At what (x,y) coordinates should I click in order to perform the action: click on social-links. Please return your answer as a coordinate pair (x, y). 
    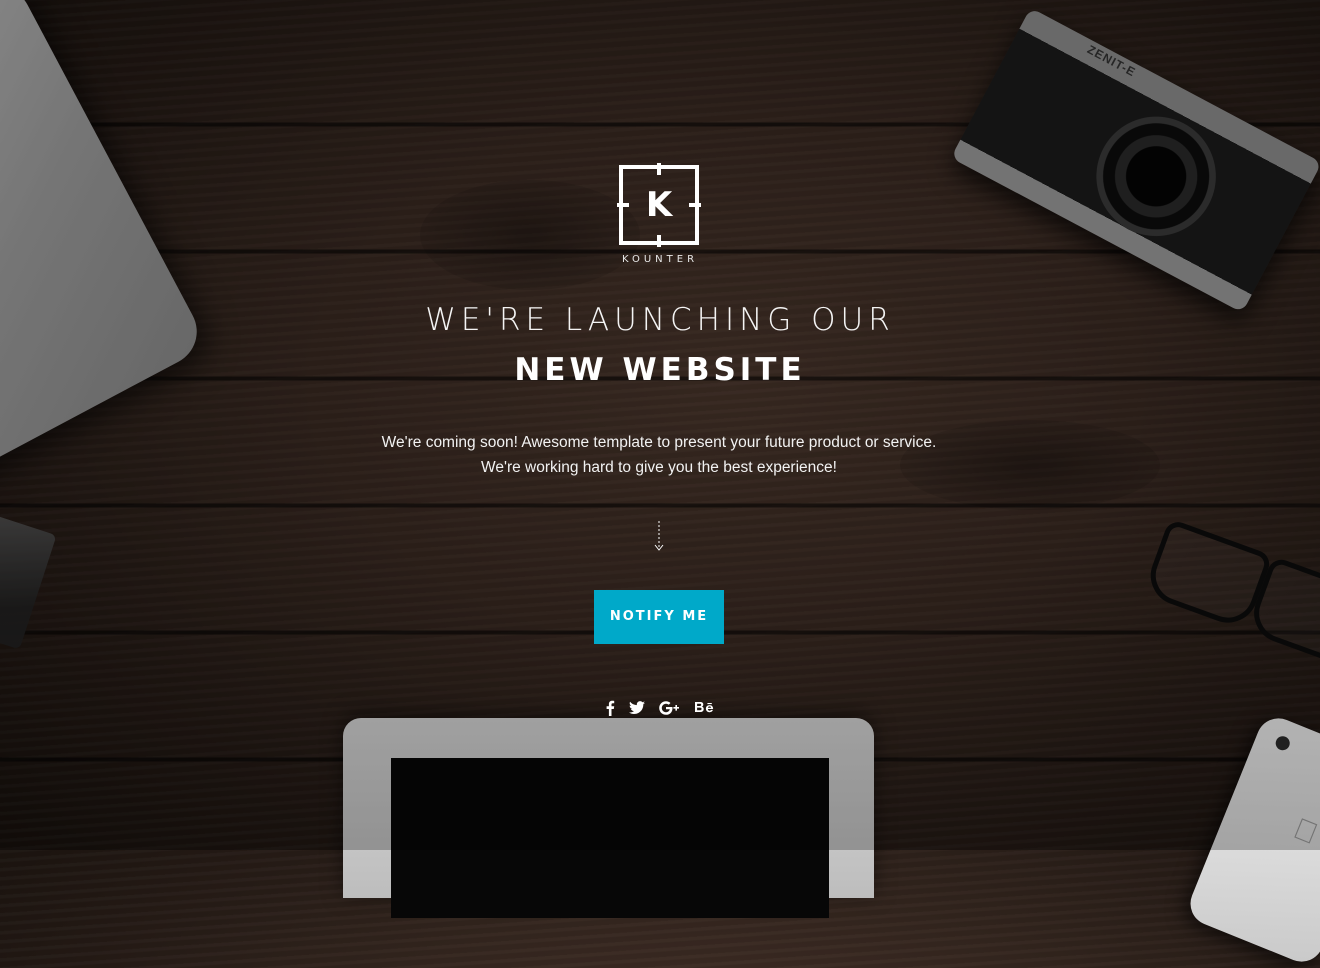
    Looking at the image, I should click on (660, 708).